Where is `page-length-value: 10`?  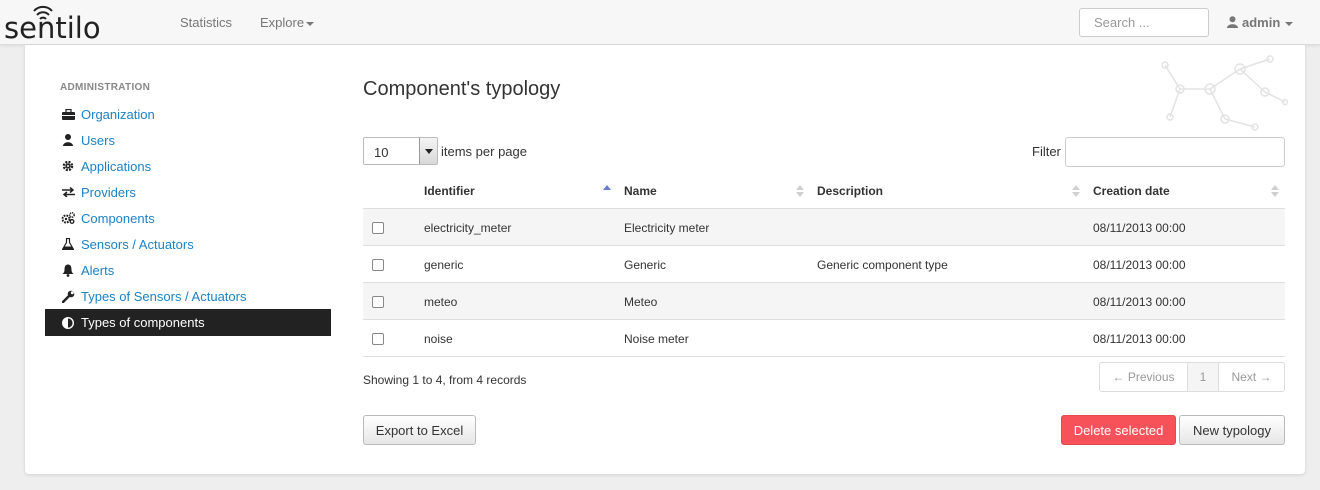 page-length-value: 10 is located at coordinates (381, 152).